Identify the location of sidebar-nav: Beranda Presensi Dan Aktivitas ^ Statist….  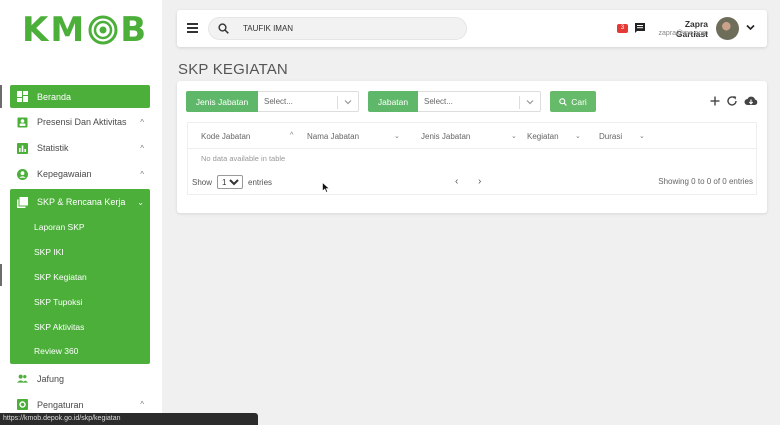
(80, 251).